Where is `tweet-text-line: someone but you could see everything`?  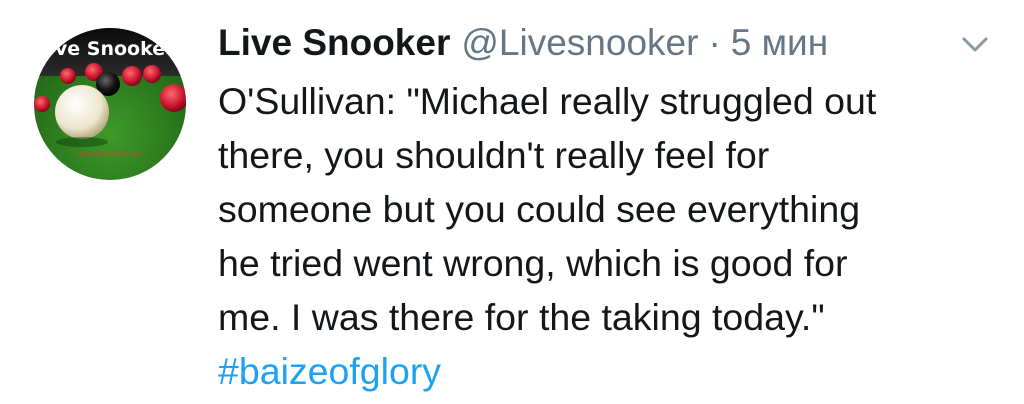
tweet-text-line: someone but you could see everything is located at coordinates (539, 209).